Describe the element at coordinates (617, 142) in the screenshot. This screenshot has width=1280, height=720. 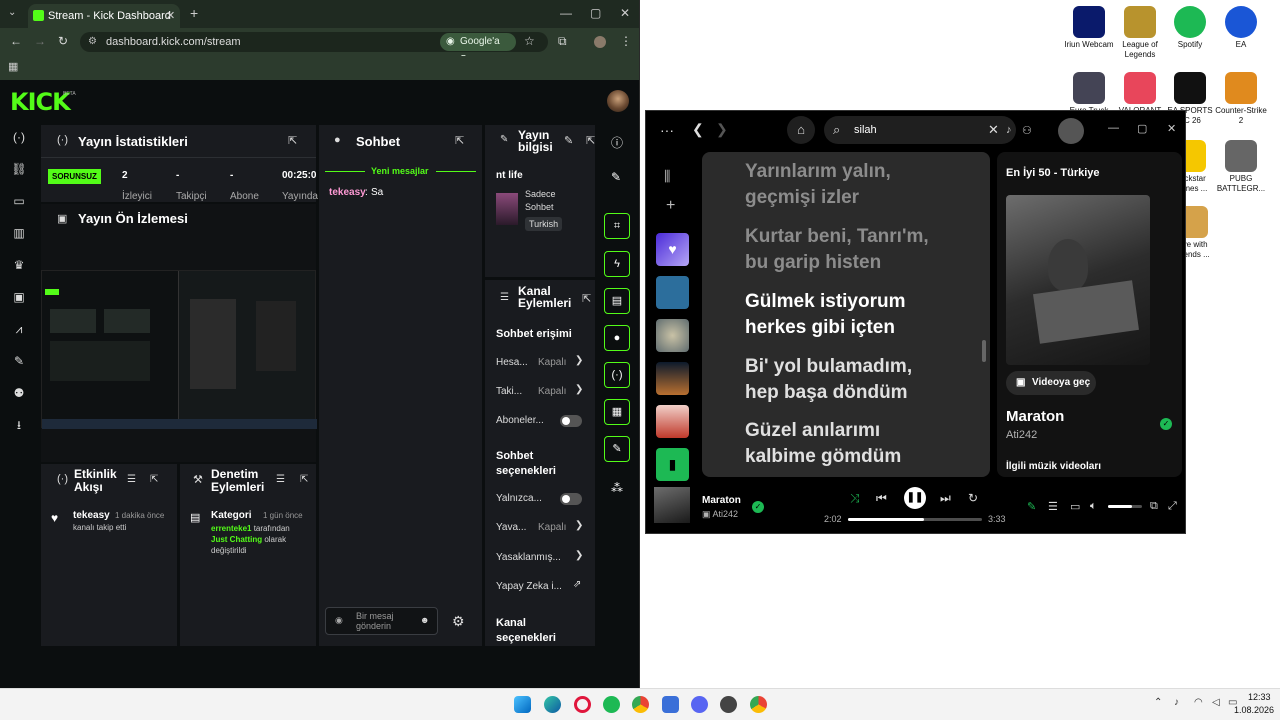
I see `info-circle-icon: ⓘ` at that location.